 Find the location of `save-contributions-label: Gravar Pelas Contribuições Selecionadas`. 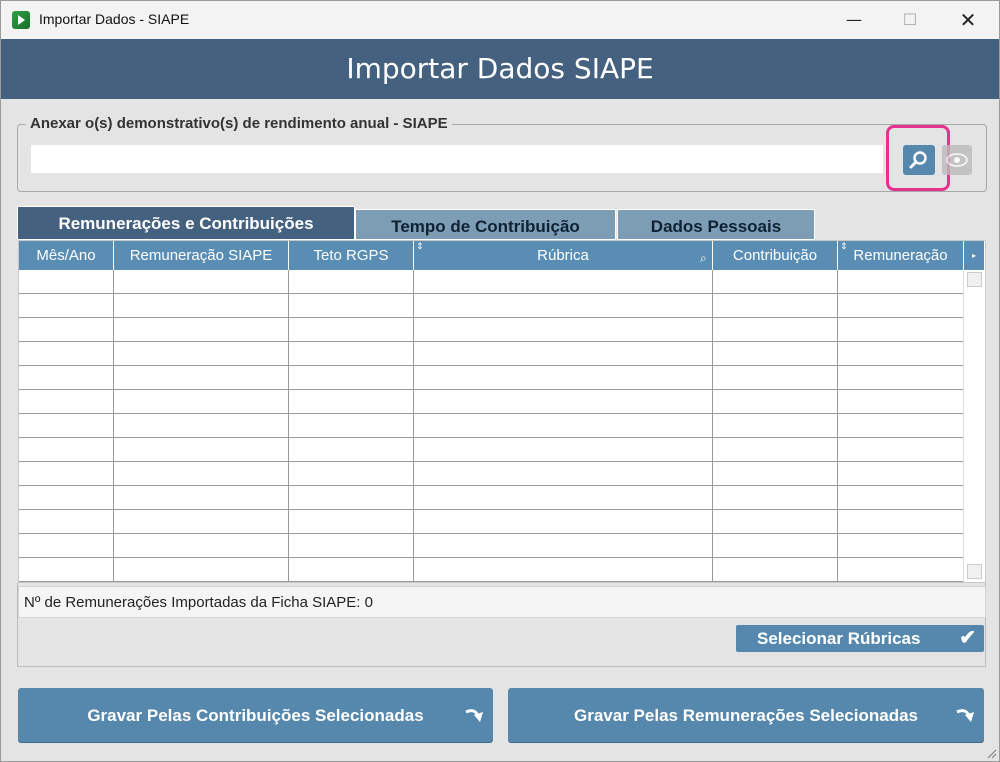

save-contributions-label: Gravar Pelas Contribuições Selecionadas is located at coordinates (255, 715).